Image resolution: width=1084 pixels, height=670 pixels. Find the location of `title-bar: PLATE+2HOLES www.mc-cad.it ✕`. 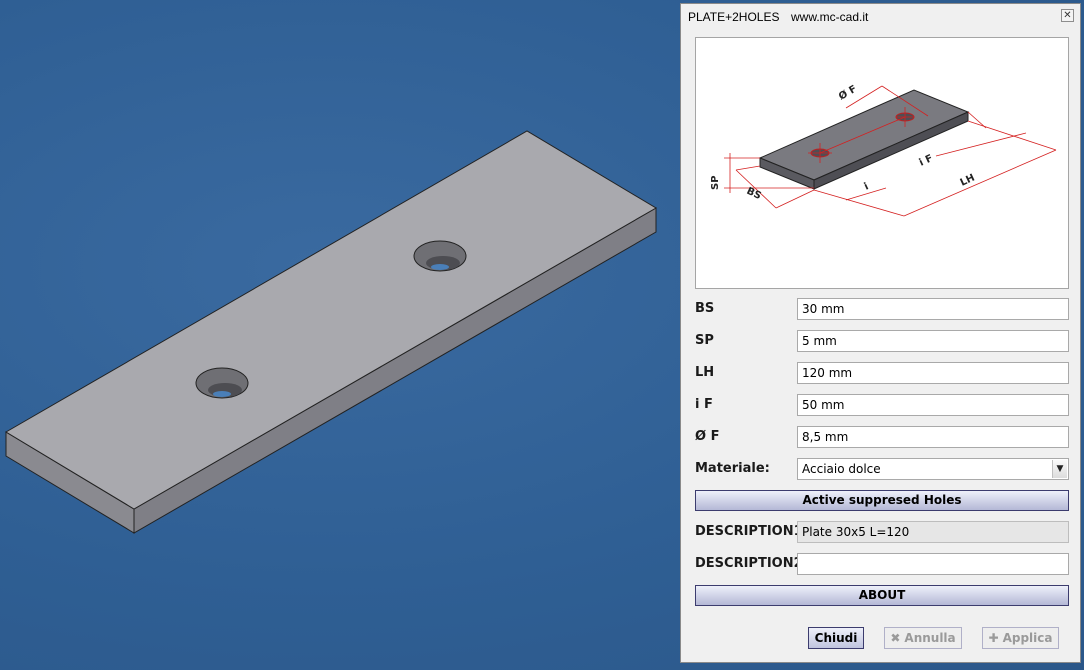

title-bar: PLATE+2HOLES www.mc-cad.it ✕ is located at coordinates (880, 17).